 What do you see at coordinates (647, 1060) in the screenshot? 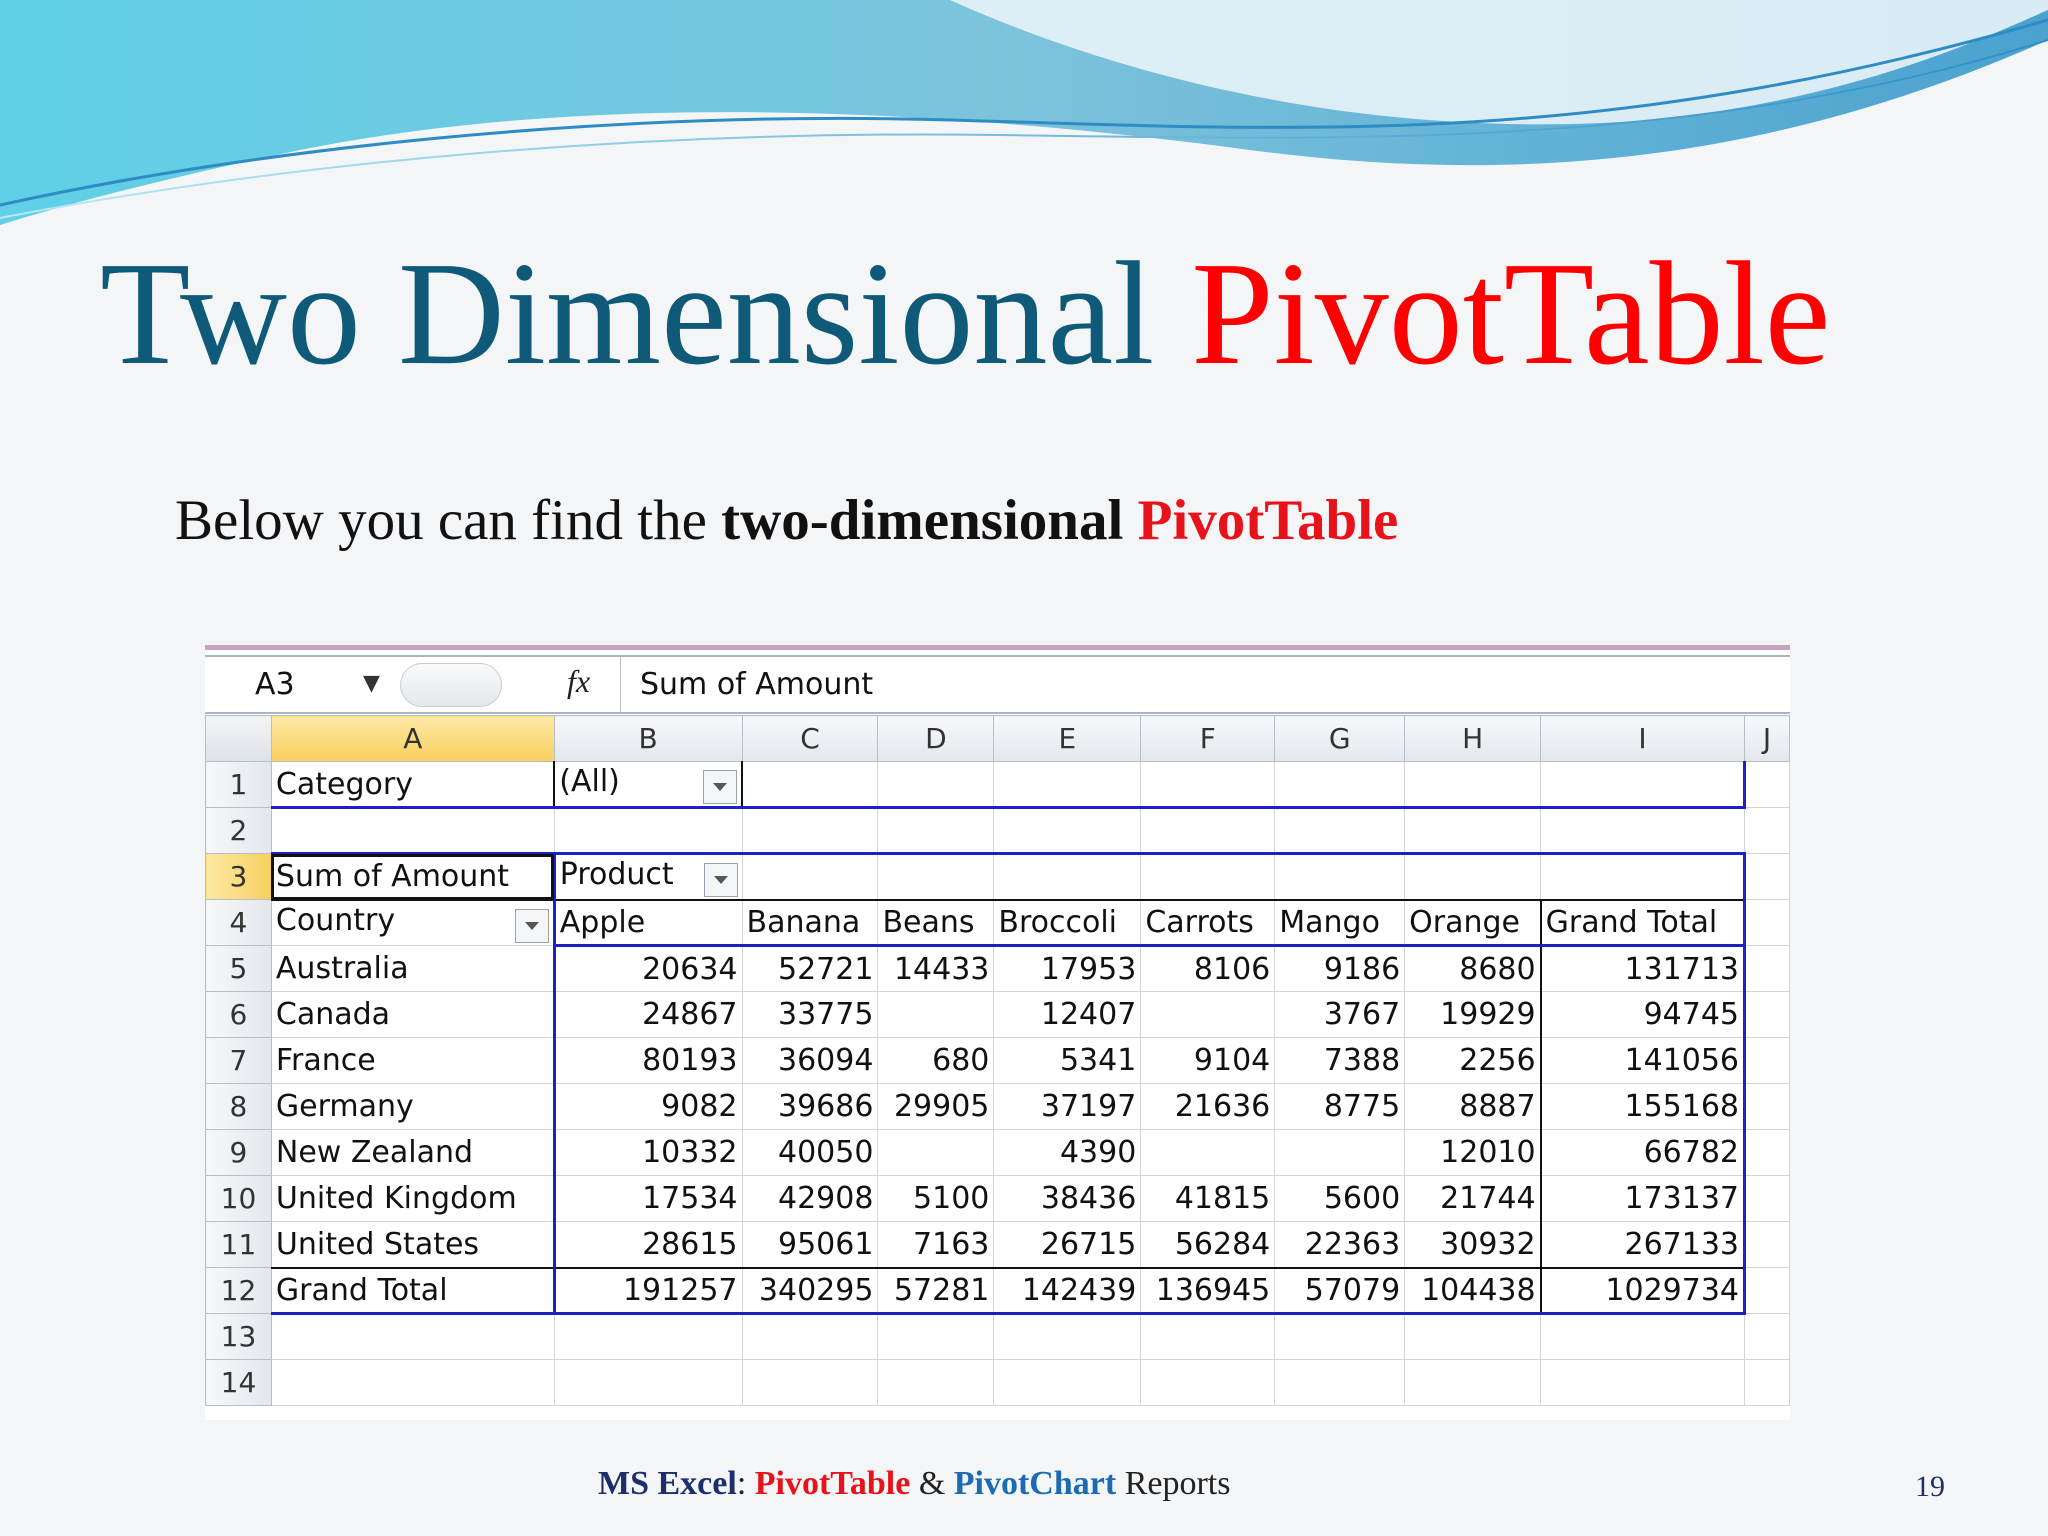
I see `value-cell: 80193` at bounding box center [647, 1060].